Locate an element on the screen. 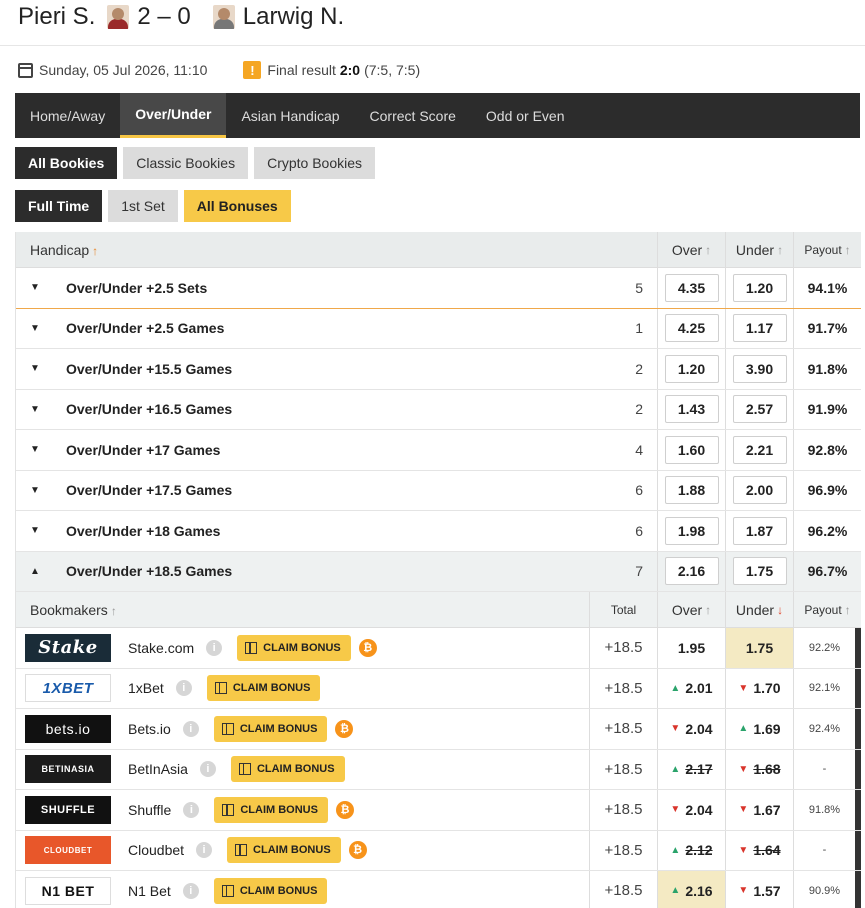 Image resolution: width=865 pixels, height=908 pixels. bookmaker-name: Cloudbet is located at coordinates (156, 850).